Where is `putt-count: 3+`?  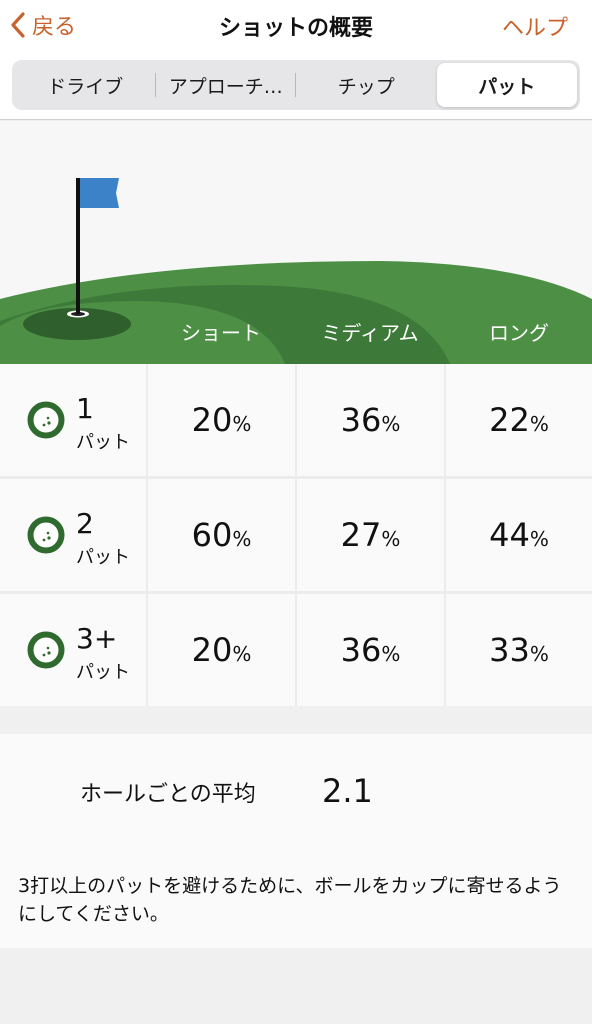 putt-count: 3+ is located at coordinates (97, 638).